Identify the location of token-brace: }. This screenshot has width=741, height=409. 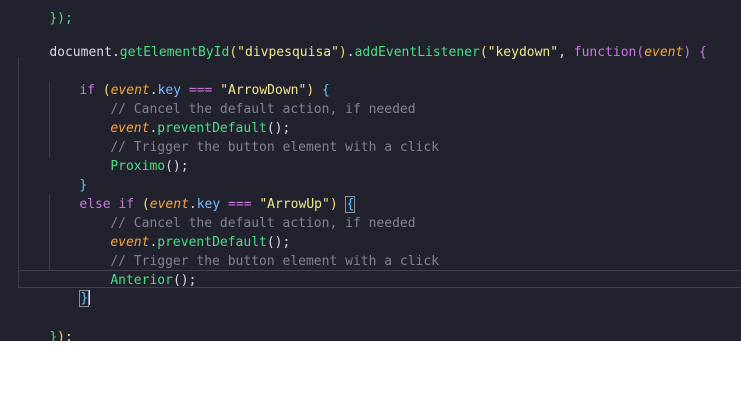
(53, 335).